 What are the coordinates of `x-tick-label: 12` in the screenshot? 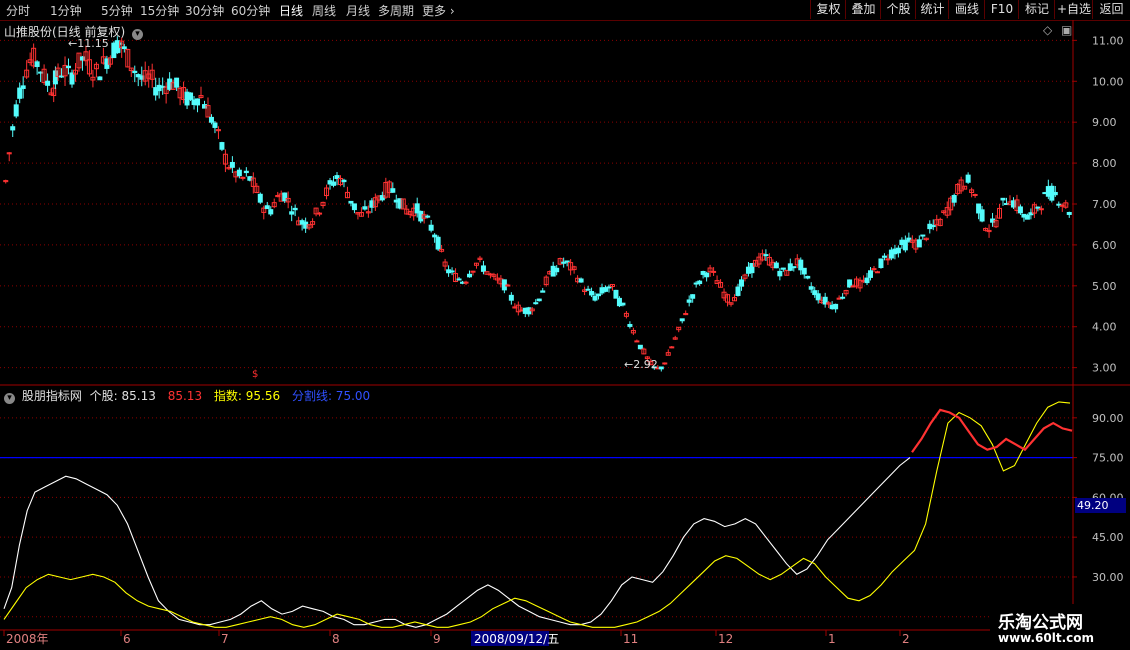 It's located at (725, 639).